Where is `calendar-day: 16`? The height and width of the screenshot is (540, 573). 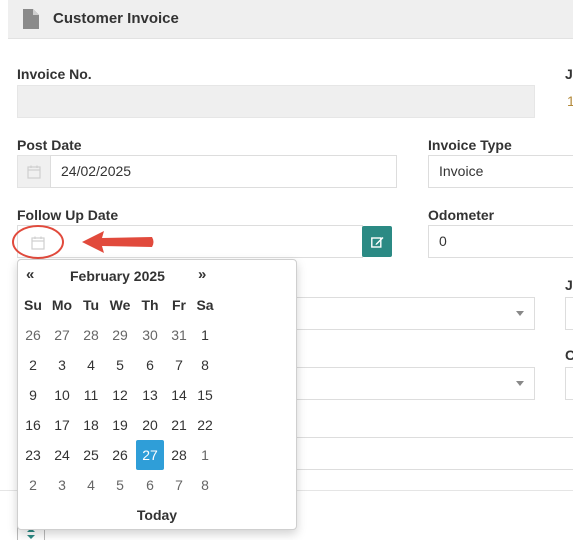 calendar-day: 16 is located at coordinates (33, 425).